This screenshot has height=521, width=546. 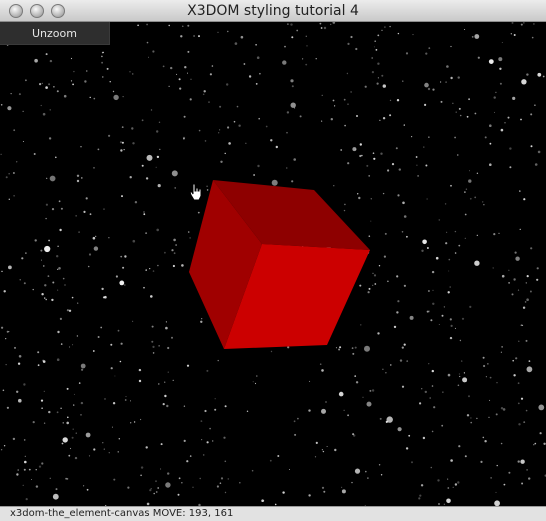 I want to click on hand-cursor-icon, so click(x=195, y=192).